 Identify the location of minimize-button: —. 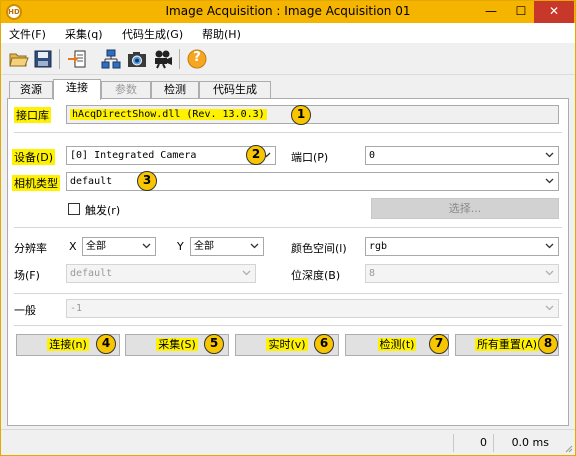
(491, 12).